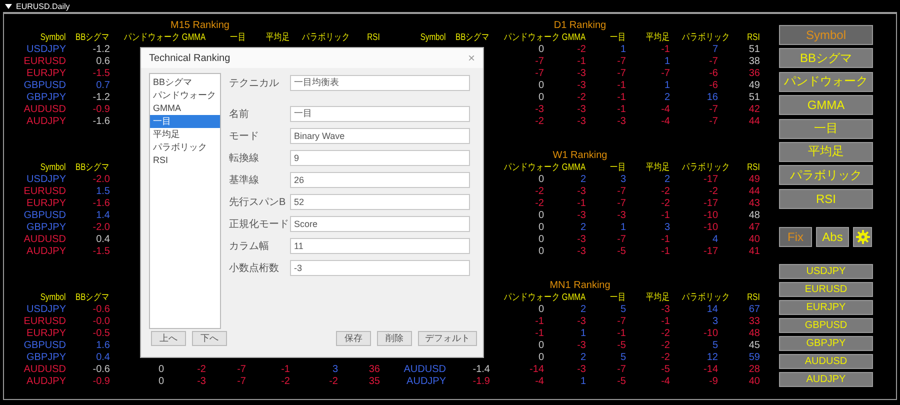 This screenshot has height=405, width=900. Describe the element at coordinates (185, 82) in the screenshot. I see `list-item: BBシグマ` at that location.